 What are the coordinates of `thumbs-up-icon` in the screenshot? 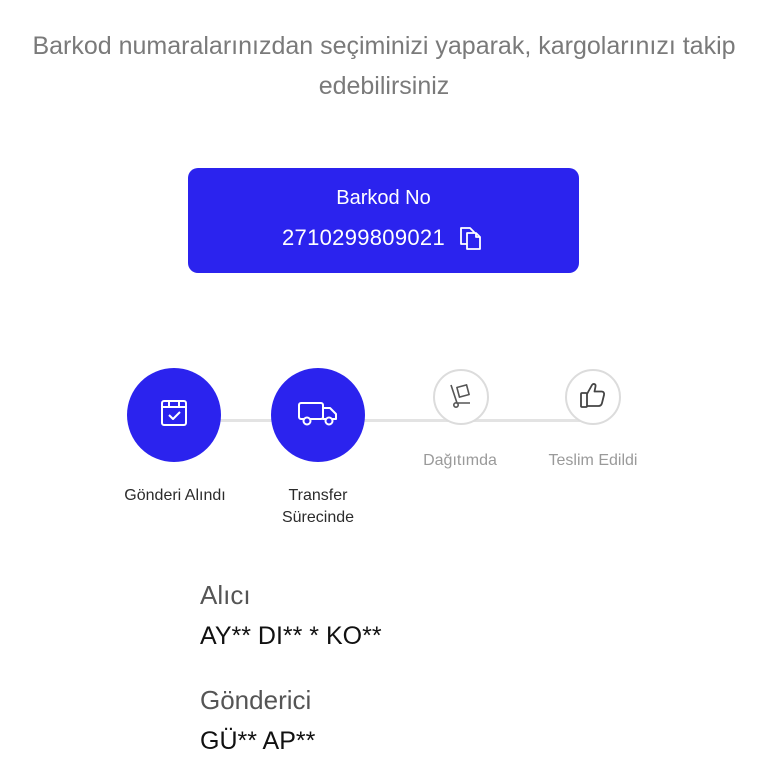 It's located at (593, 397).